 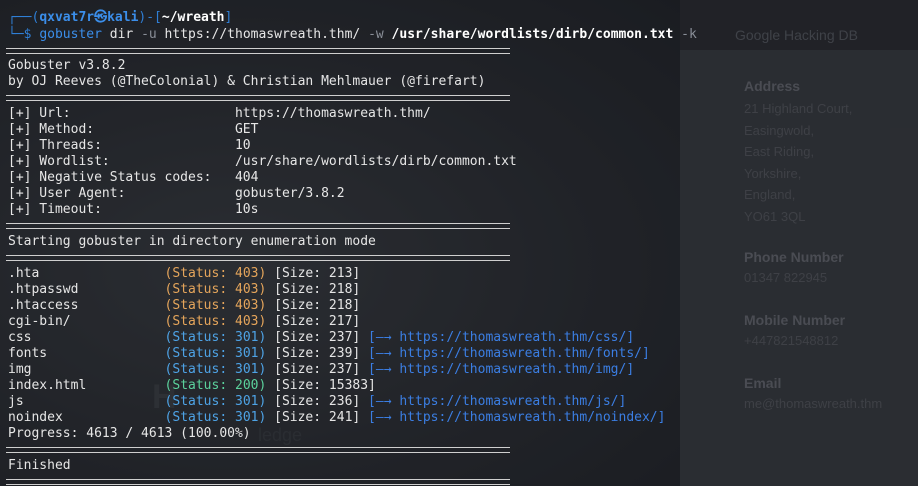 I want to click on result-row: .hta (Status: 403) [Size: 213], so click(x=184, y=274).